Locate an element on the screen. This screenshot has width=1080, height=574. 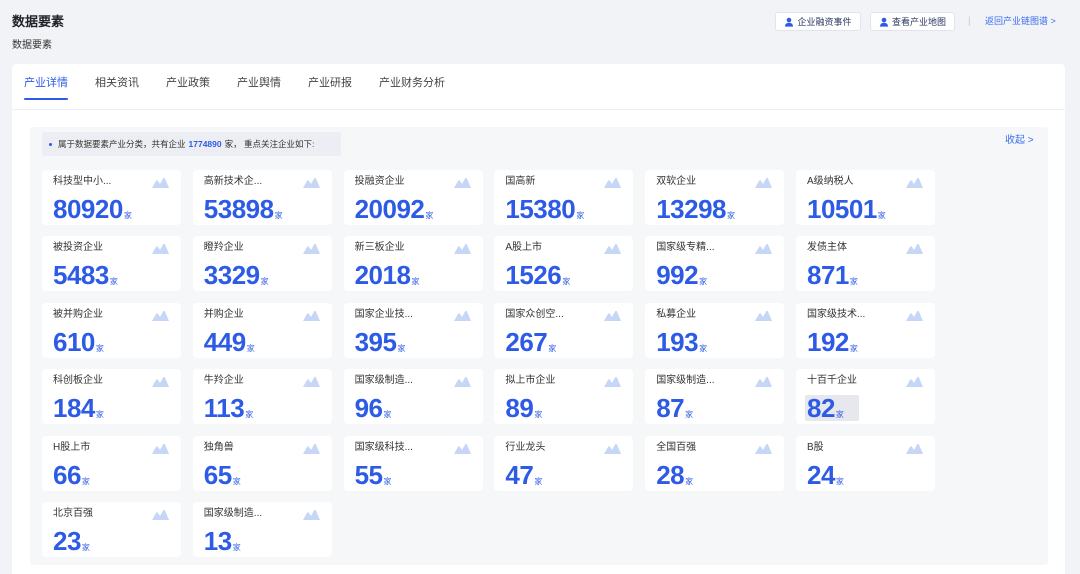
enterprise-card: 国高新 15380 家 is located at coordinates (564, 197).